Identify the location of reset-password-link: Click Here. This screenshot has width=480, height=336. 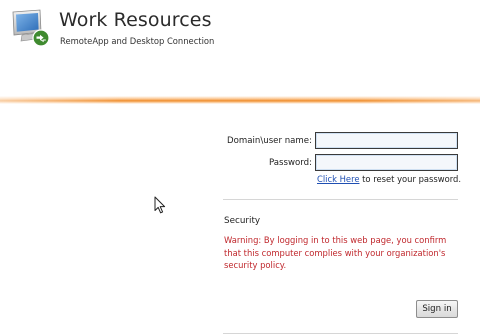
(338, 179).